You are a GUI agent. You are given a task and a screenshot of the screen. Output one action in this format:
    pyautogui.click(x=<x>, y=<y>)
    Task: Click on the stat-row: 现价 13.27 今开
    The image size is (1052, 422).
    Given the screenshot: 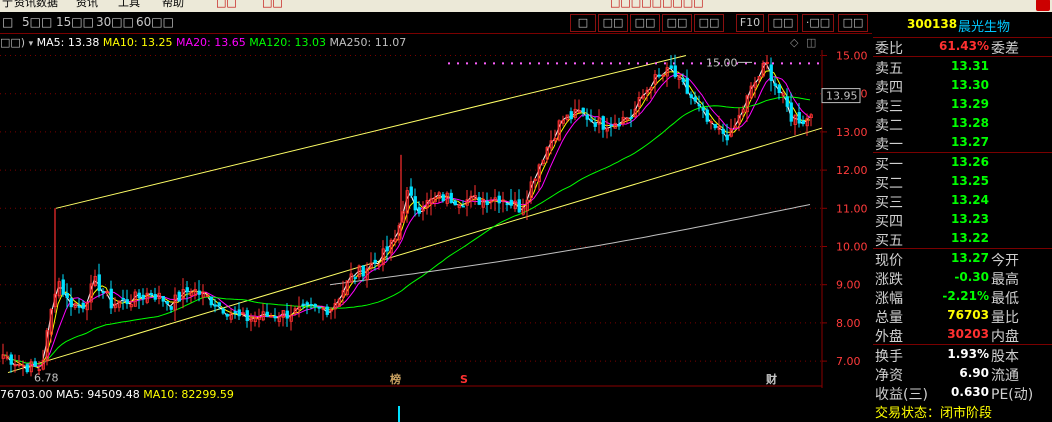 What is the action you would take?
    pyautogui.click(x=962, y=259)
    